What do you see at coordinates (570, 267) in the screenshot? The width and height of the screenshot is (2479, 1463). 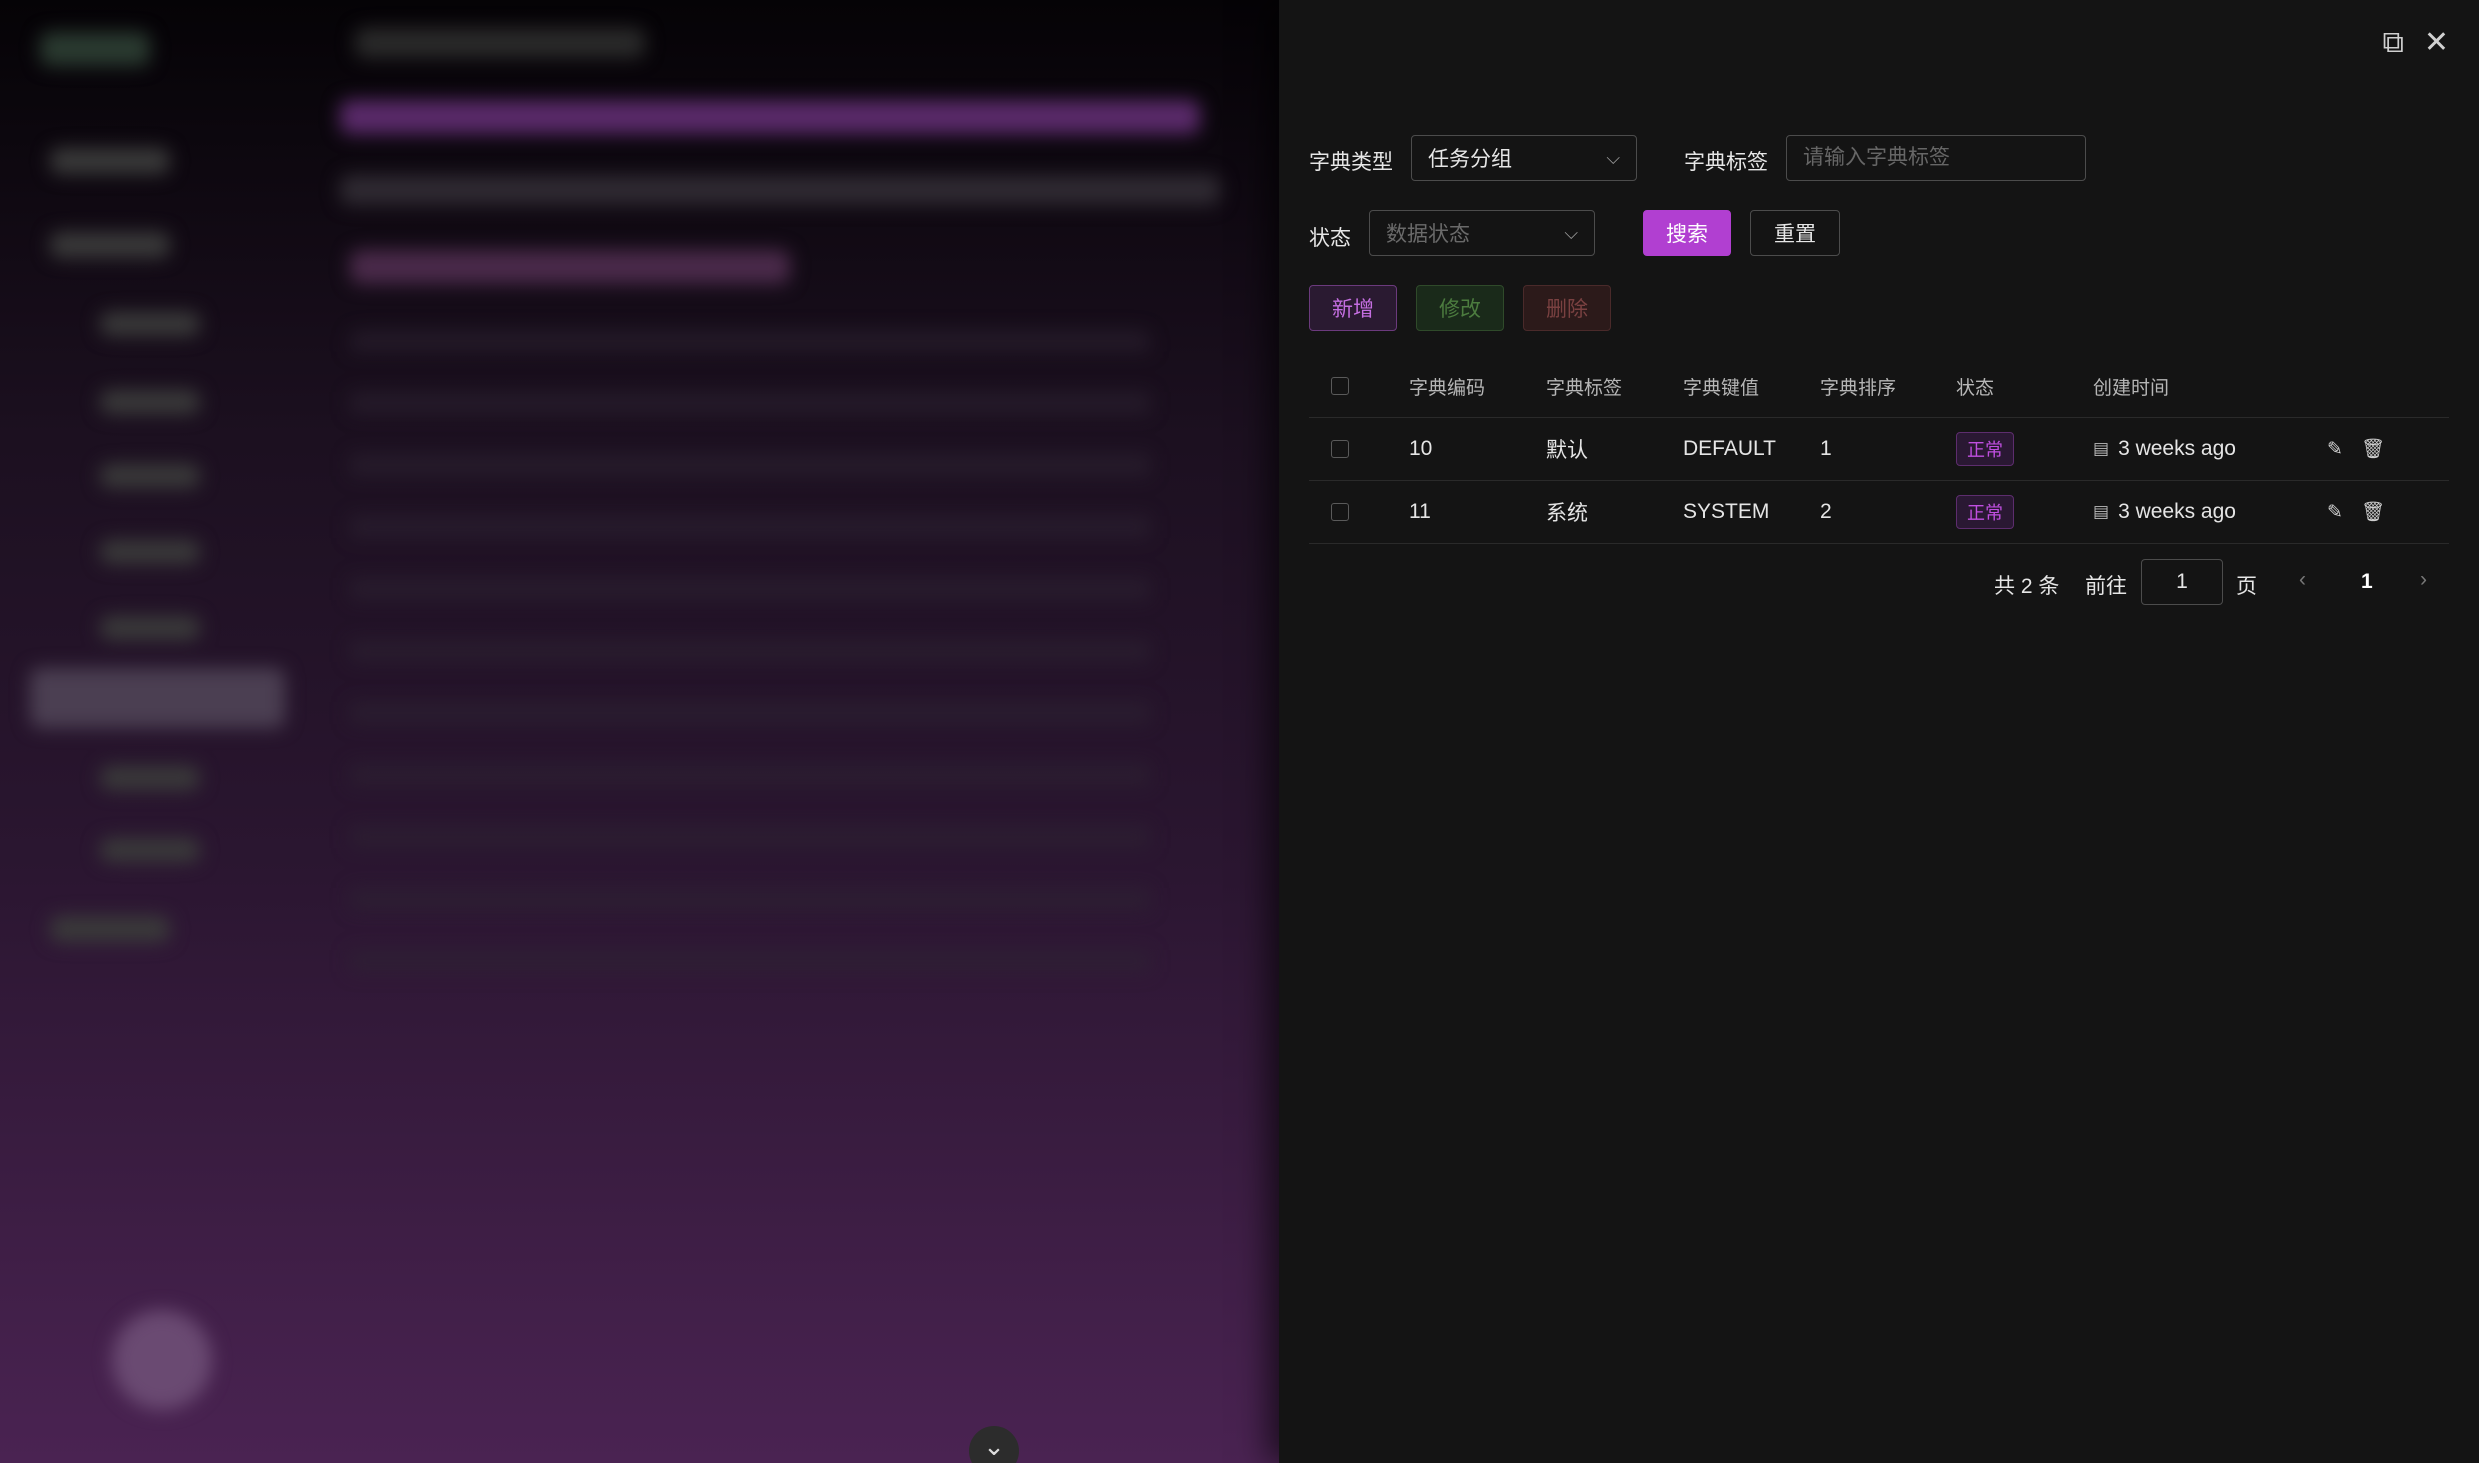 I see `bg-buttons` at bounding box center [570, 267].